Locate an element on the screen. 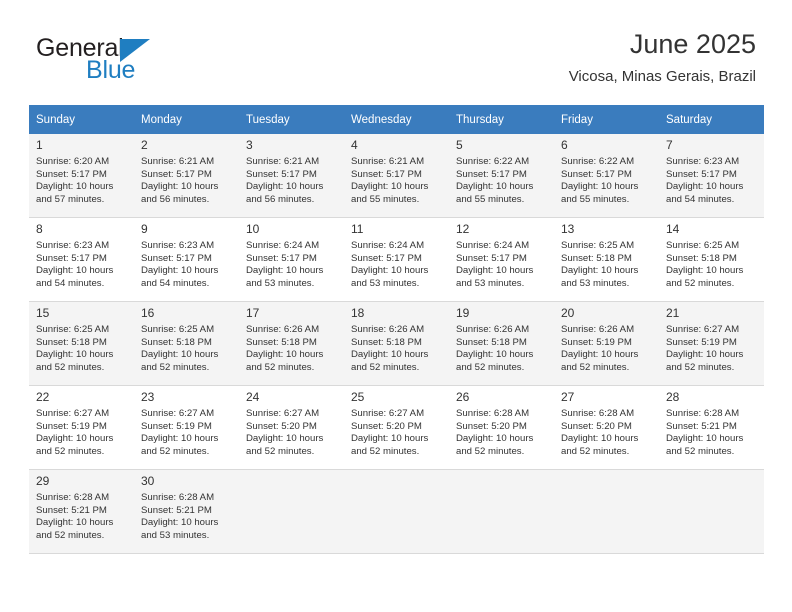 Image resolution: width=792 pixels, height=612 pixels. sunrise-text: Sunrise: 6:21 AM is located at coordinates (178, 161).